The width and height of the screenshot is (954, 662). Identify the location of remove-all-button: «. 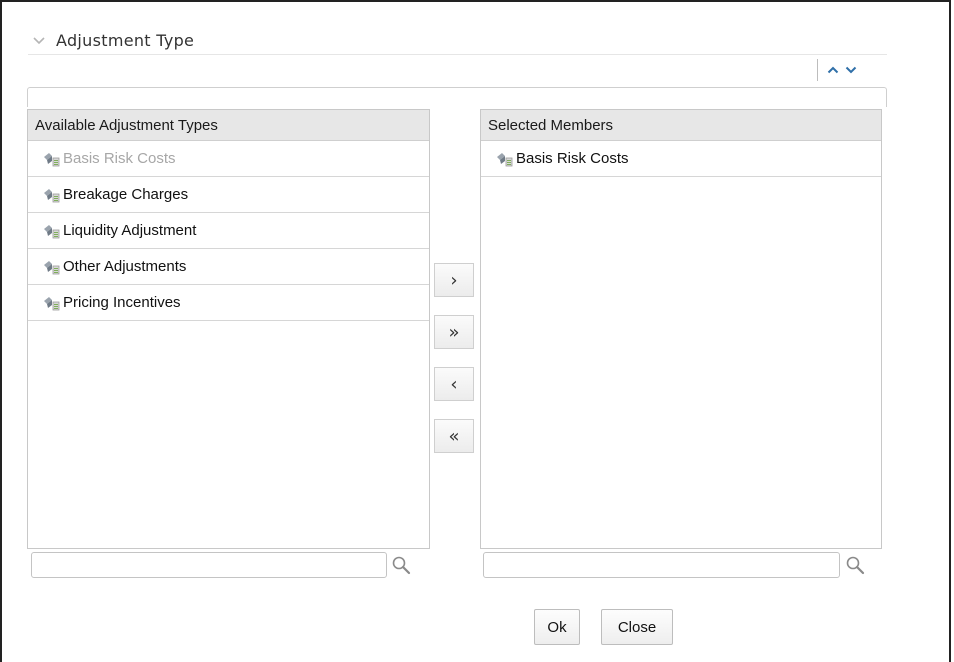
(454, 436).